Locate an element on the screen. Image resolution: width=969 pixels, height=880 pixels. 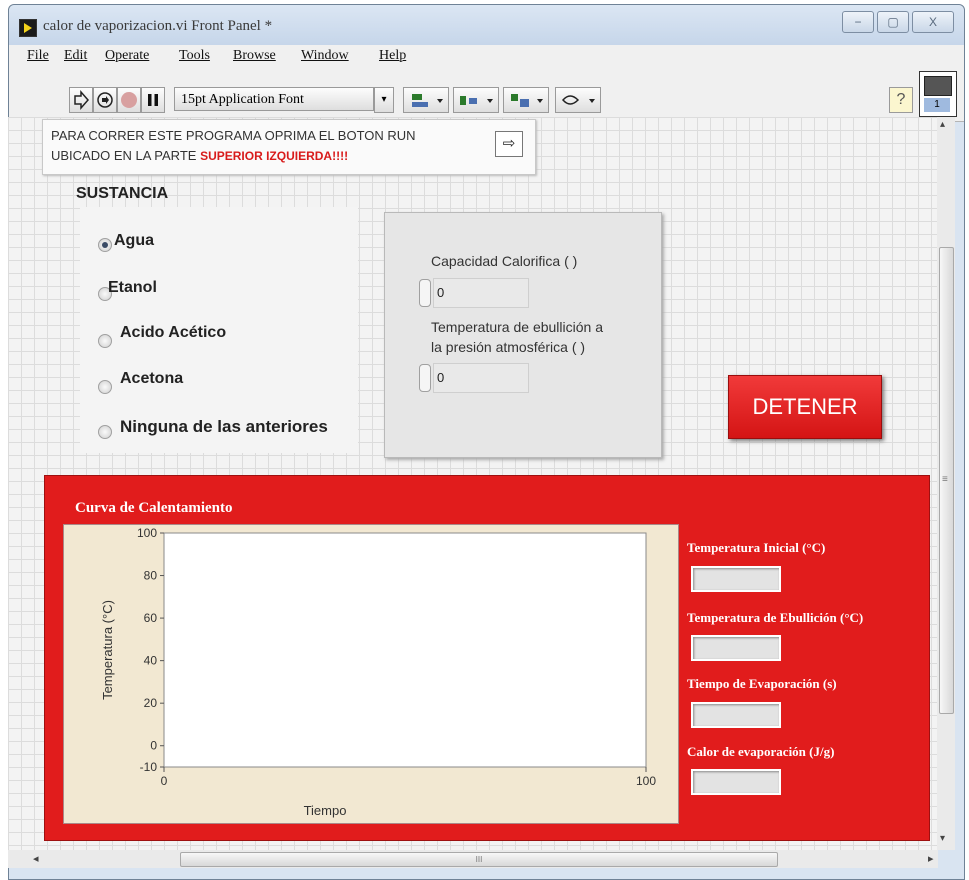
run-continuously-icon is located at coordinates (105, 100).